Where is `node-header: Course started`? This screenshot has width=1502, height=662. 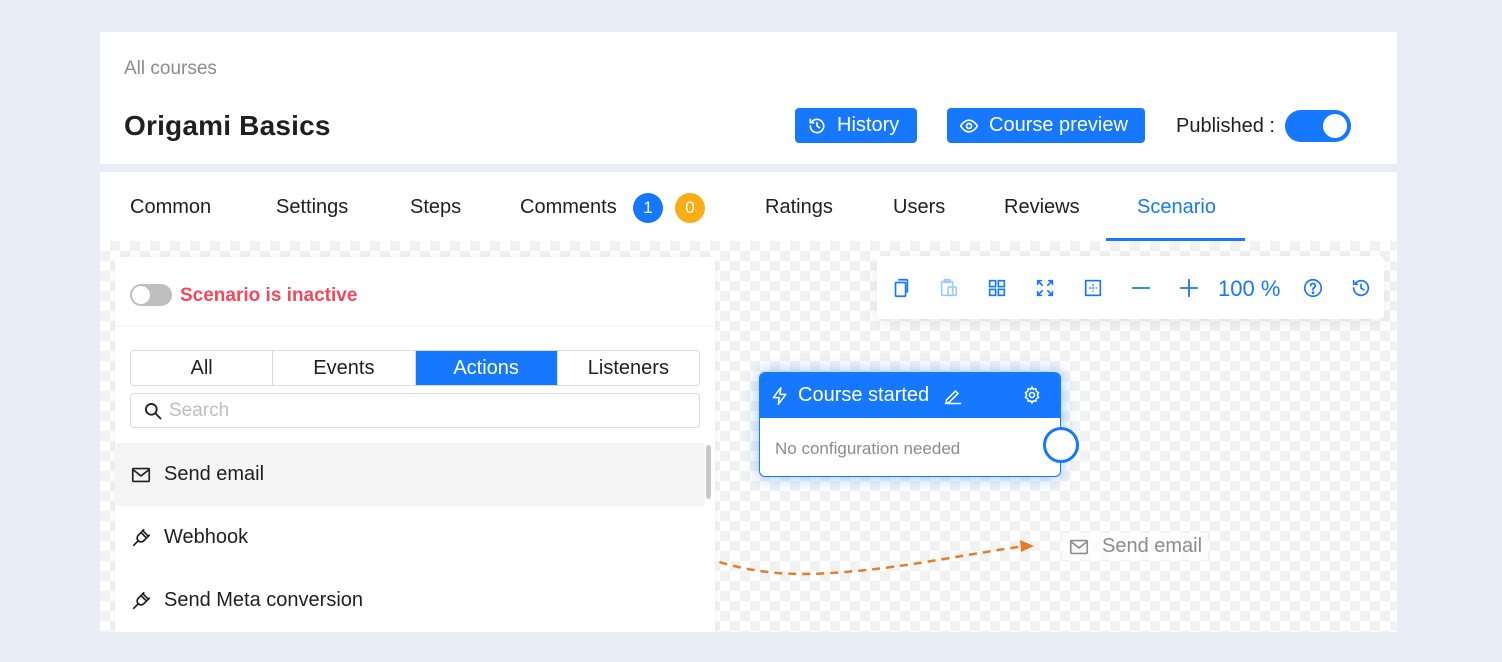
node-header: Course started is located at coordinates (910, 395).